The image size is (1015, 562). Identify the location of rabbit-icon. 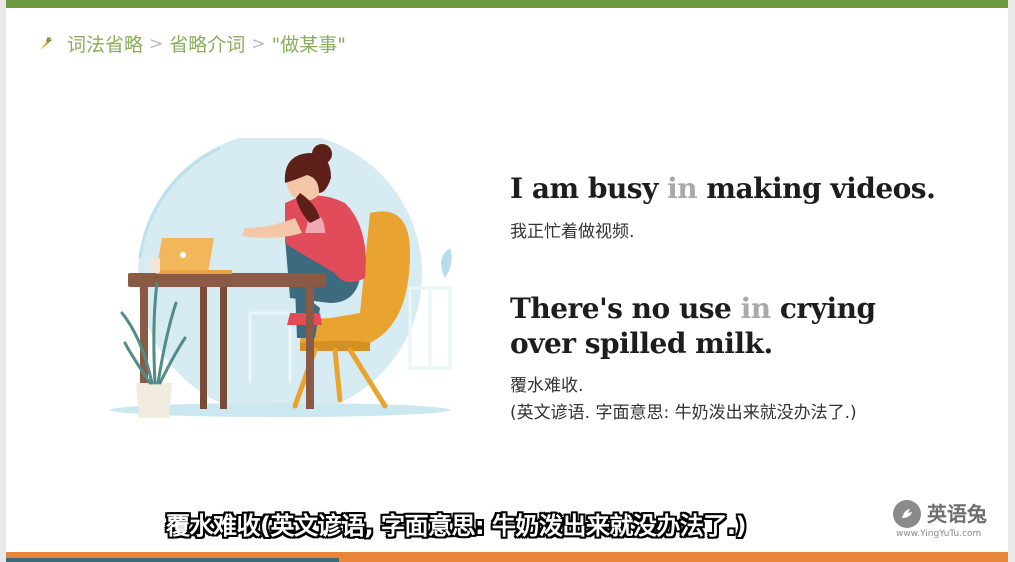
(907, 514).